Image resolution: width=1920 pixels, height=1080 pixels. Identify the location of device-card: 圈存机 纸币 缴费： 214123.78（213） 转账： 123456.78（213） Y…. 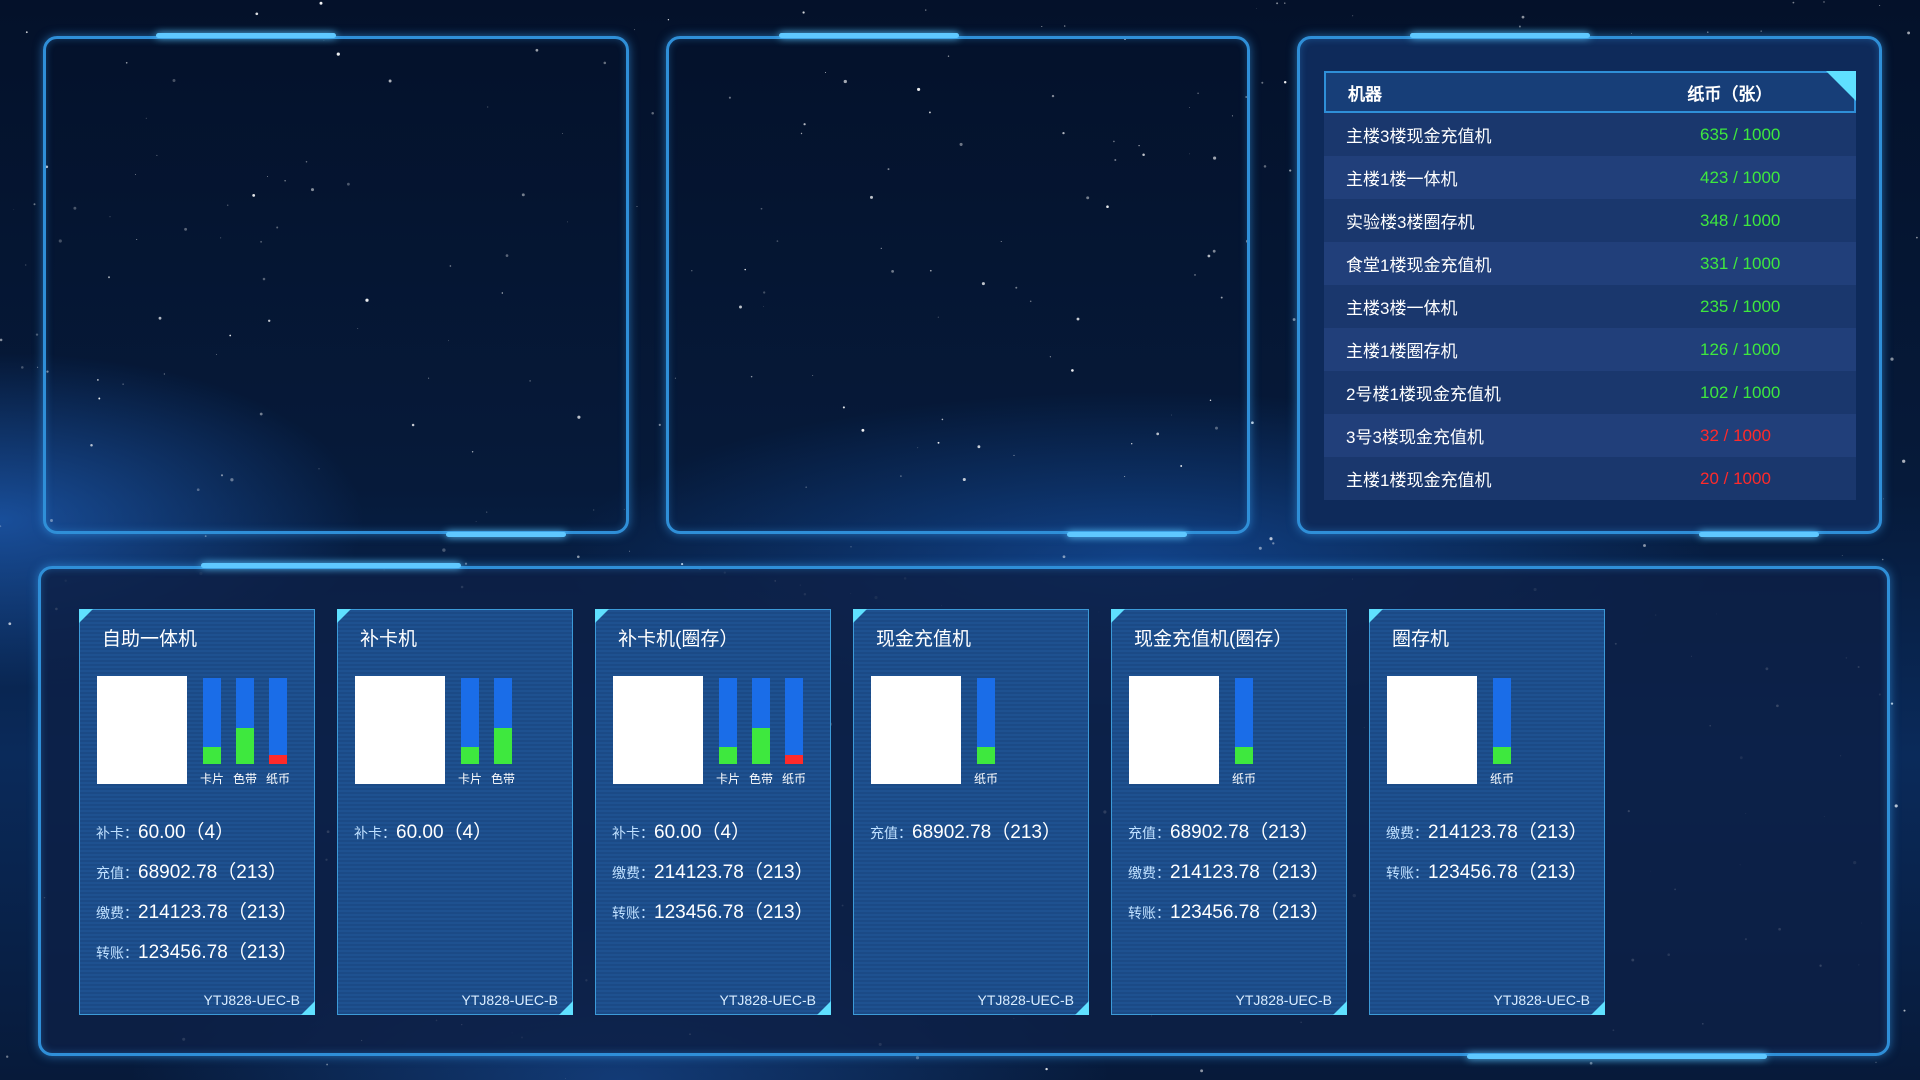
(1487, 812).